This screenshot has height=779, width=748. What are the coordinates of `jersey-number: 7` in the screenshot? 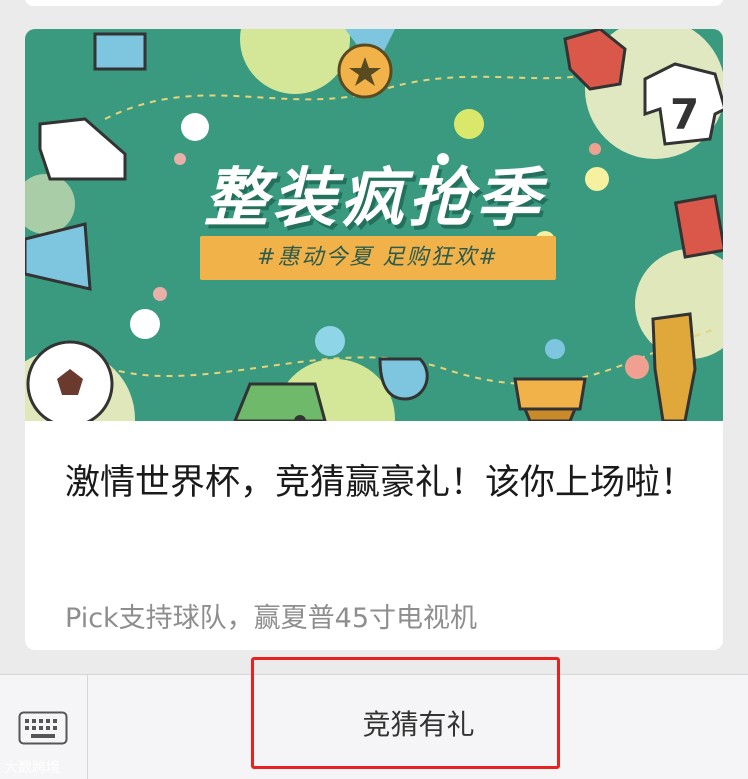 It's located at (684, 114).